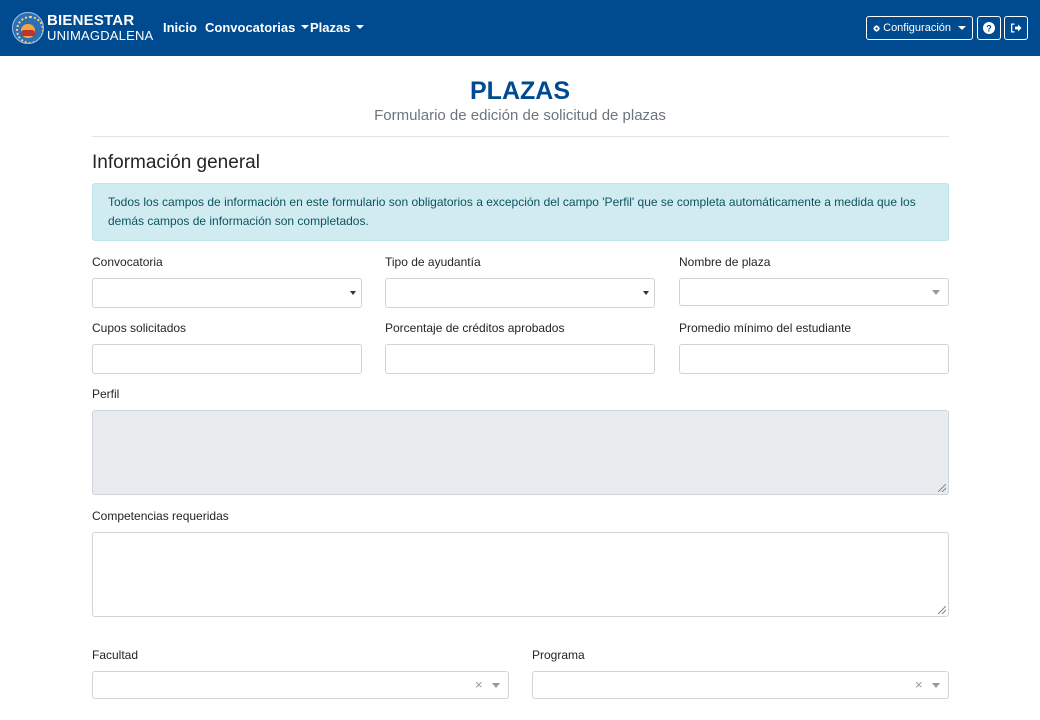 The width and height of the screenshot is (1040, 720). I want to click on unimagdalena-logo-icon, so click(28, 28).